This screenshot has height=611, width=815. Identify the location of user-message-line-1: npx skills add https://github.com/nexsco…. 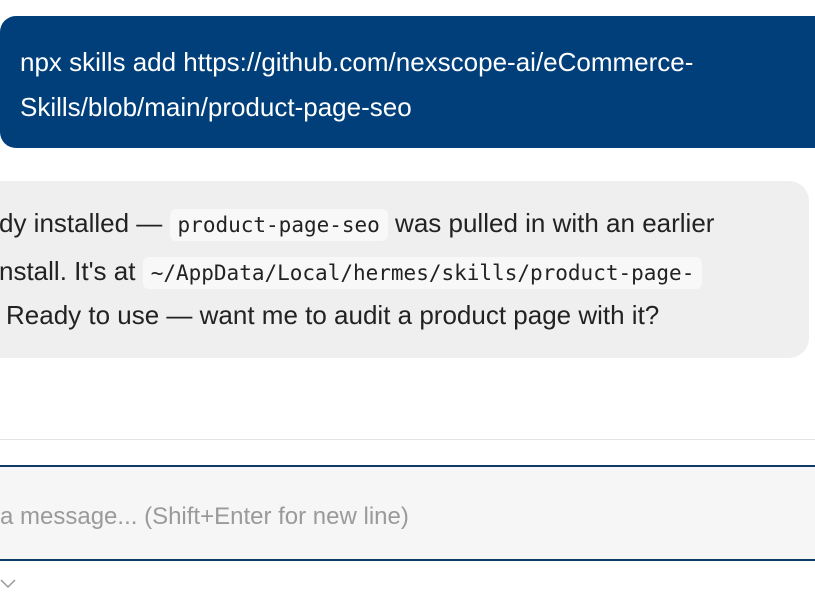
(357, 62).